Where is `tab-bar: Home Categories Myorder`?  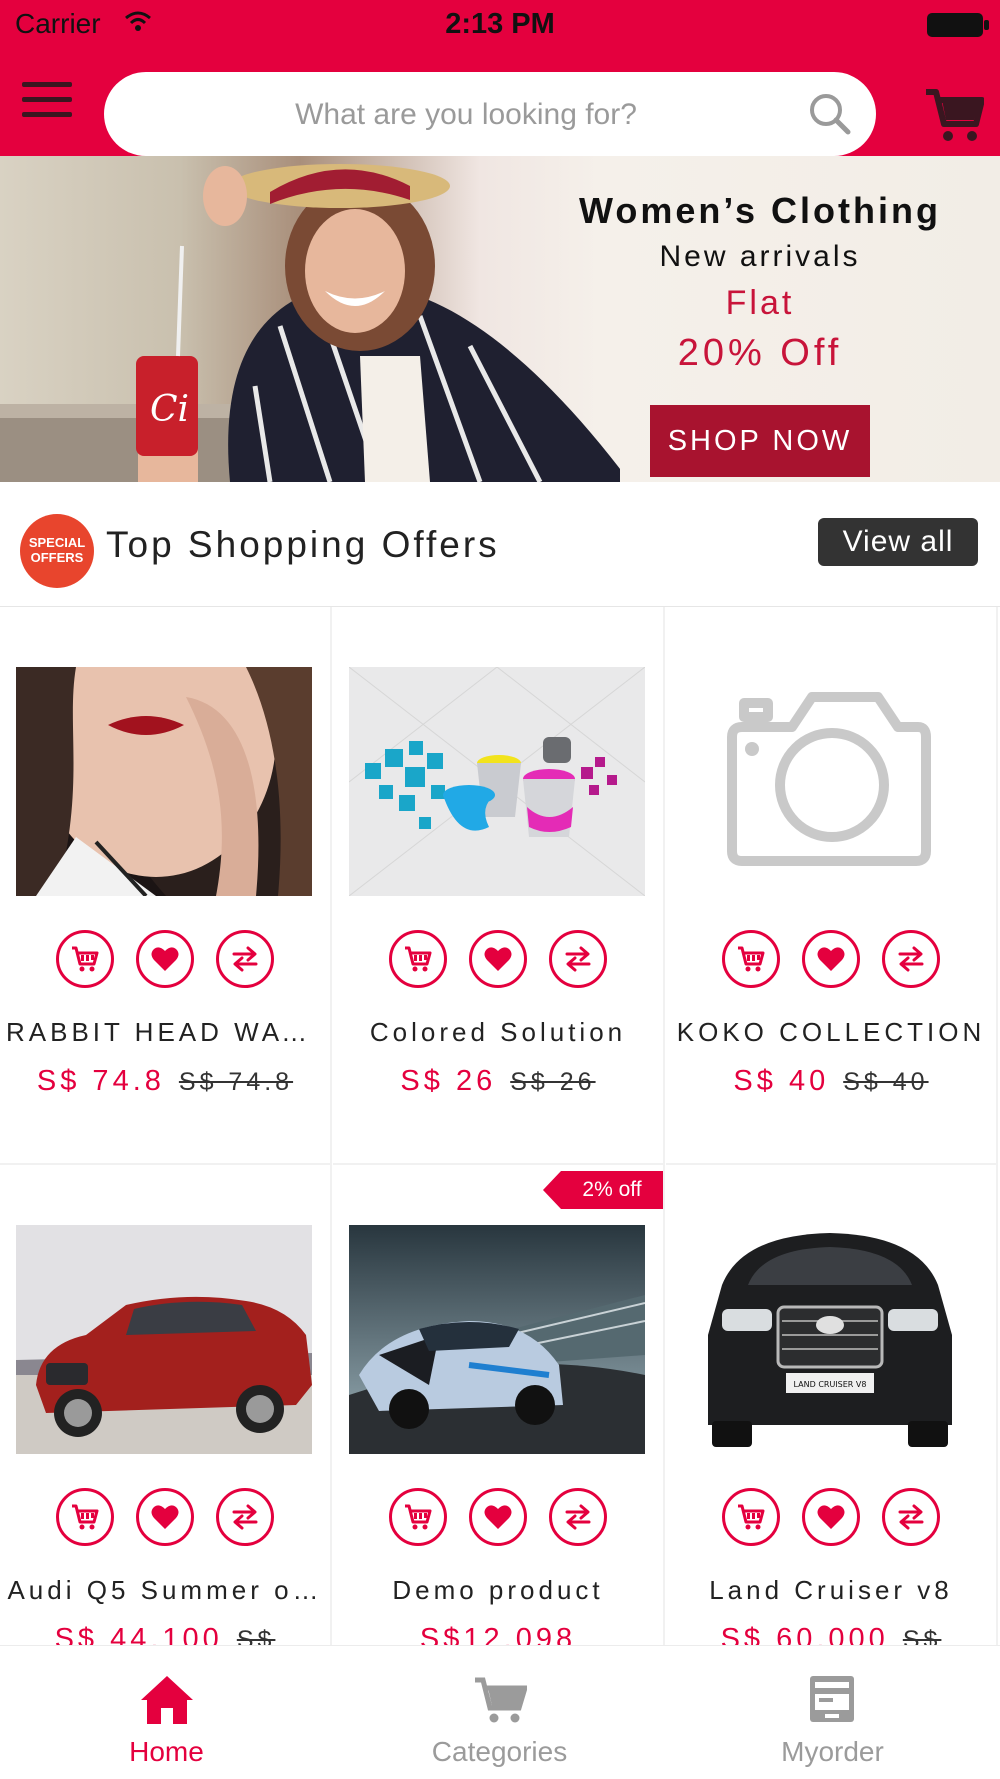 tab-bar: Home Categories Myorder is located at coordinates (500, 1712).